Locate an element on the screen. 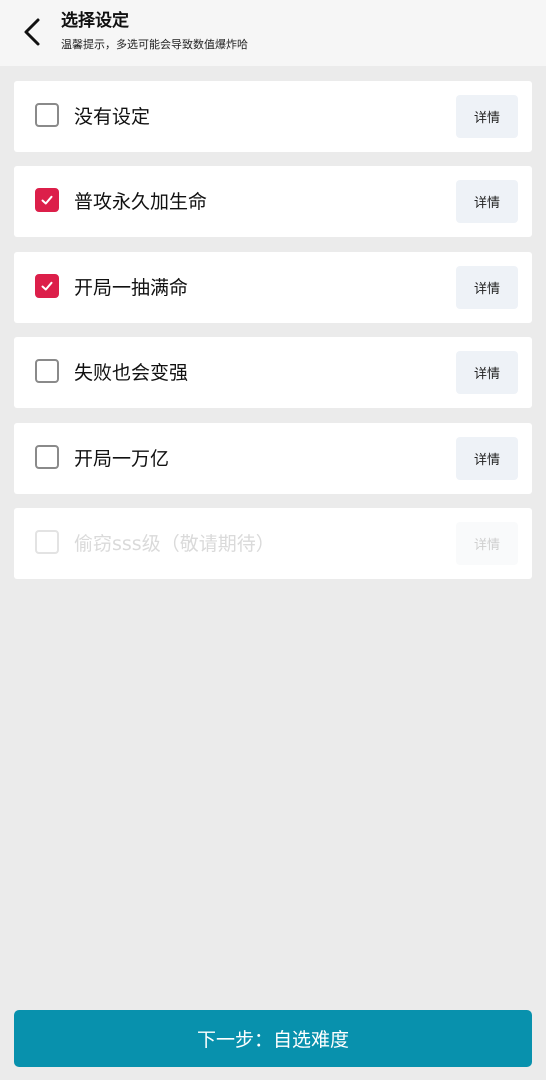  option-label: 偷窃sss级（敬请期待） is located at coordinates (174, 543).